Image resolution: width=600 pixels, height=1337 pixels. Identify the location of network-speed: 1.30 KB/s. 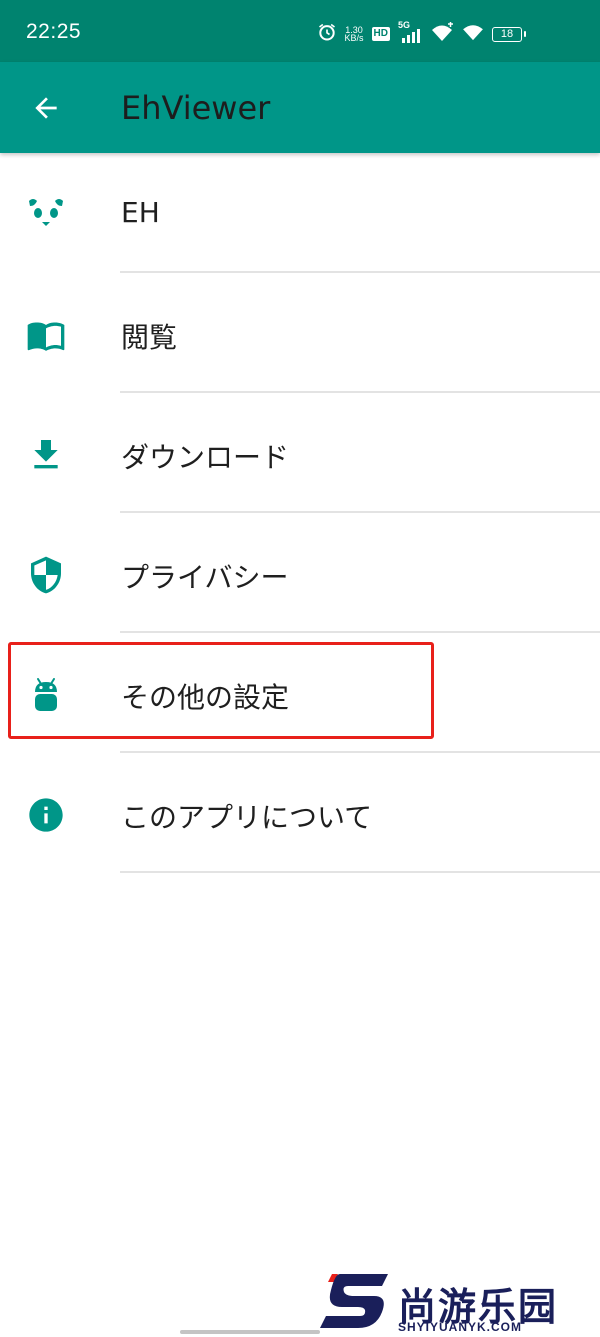
(354, 34).